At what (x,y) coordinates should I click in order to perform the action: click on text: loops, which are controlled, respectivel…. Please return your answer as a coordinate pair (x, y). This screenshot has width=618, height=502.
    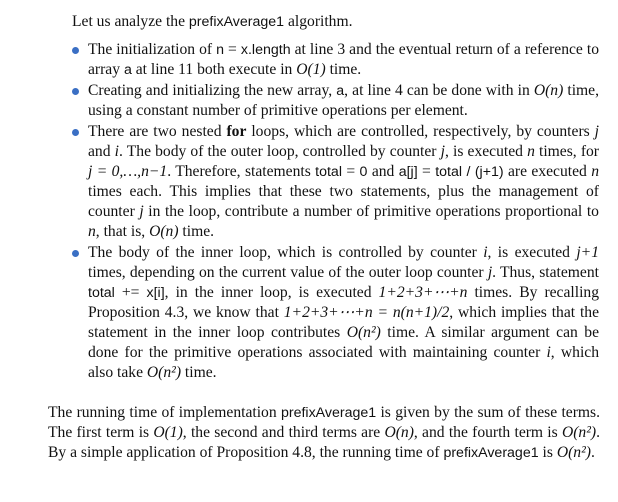
    Looking at the image, I should click on (420, 131).